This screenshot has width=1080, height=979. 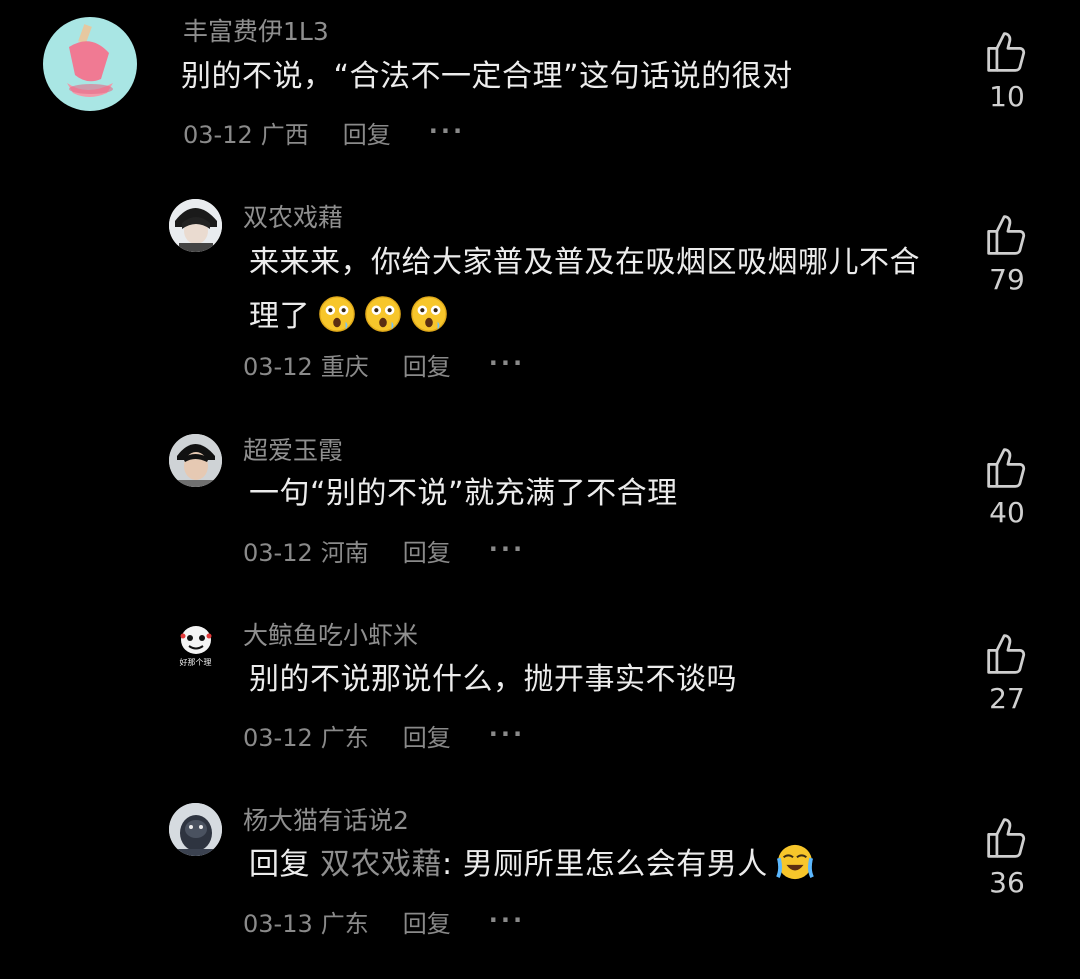 I want to click on comment-text: 一句“别的不说”就充满了不合理, so click(x=609, y=494).